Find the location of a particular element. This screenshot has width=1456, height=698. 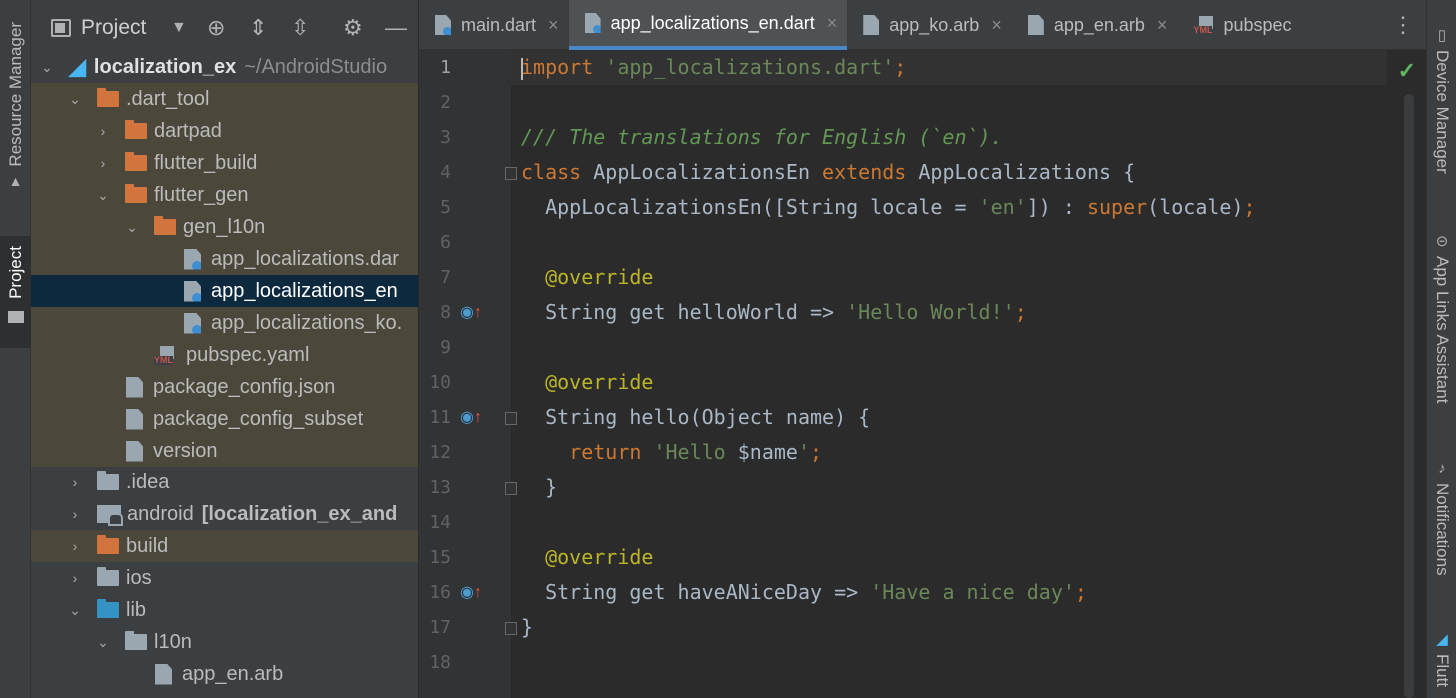

tree-item-flutter-gen: ⌄ flutter_gen is located at coordinates (224, 195).